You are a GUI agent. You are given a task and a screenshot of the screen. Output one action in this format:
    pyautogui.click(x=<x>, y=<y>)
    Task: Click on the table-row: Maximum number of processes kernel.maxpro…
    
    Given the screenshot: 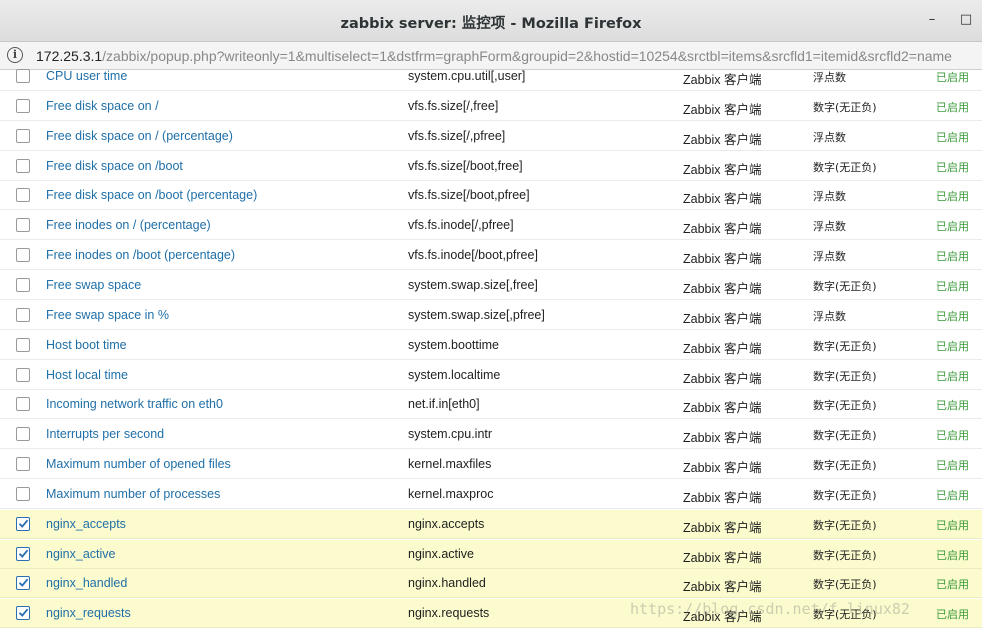 What is the action you would take?
    pyautogui.click(x=491, y=494)
    